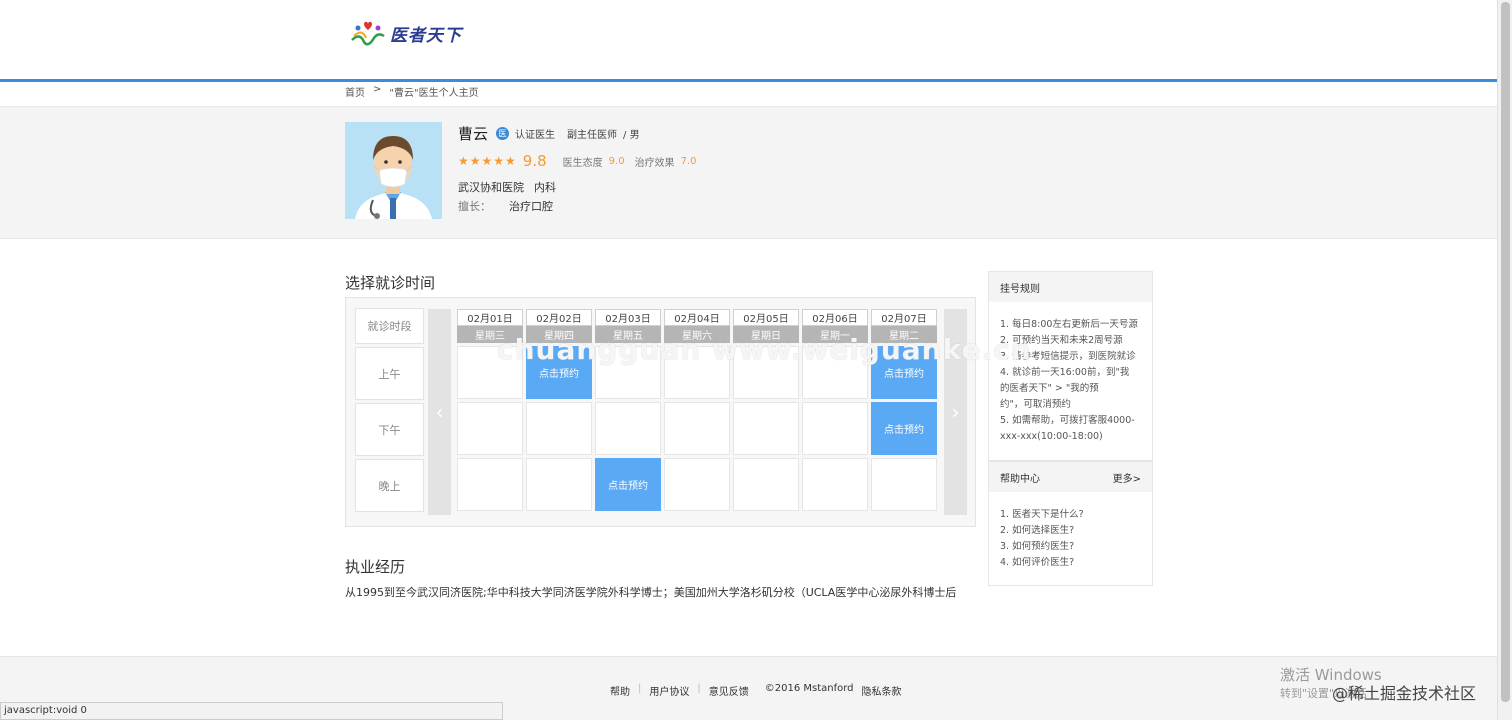 This screenshot has height=720, width=1512. What do you see at coordinates (582, 163) in the screenshot?
I see `attitude-label: 医生态度` at bounding box center [582, 163].